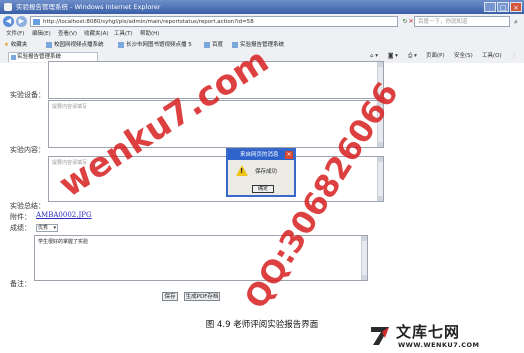 The width and height of the screenshot is (524, 353). I want to click on warning-icon: !, so click(242, 170).